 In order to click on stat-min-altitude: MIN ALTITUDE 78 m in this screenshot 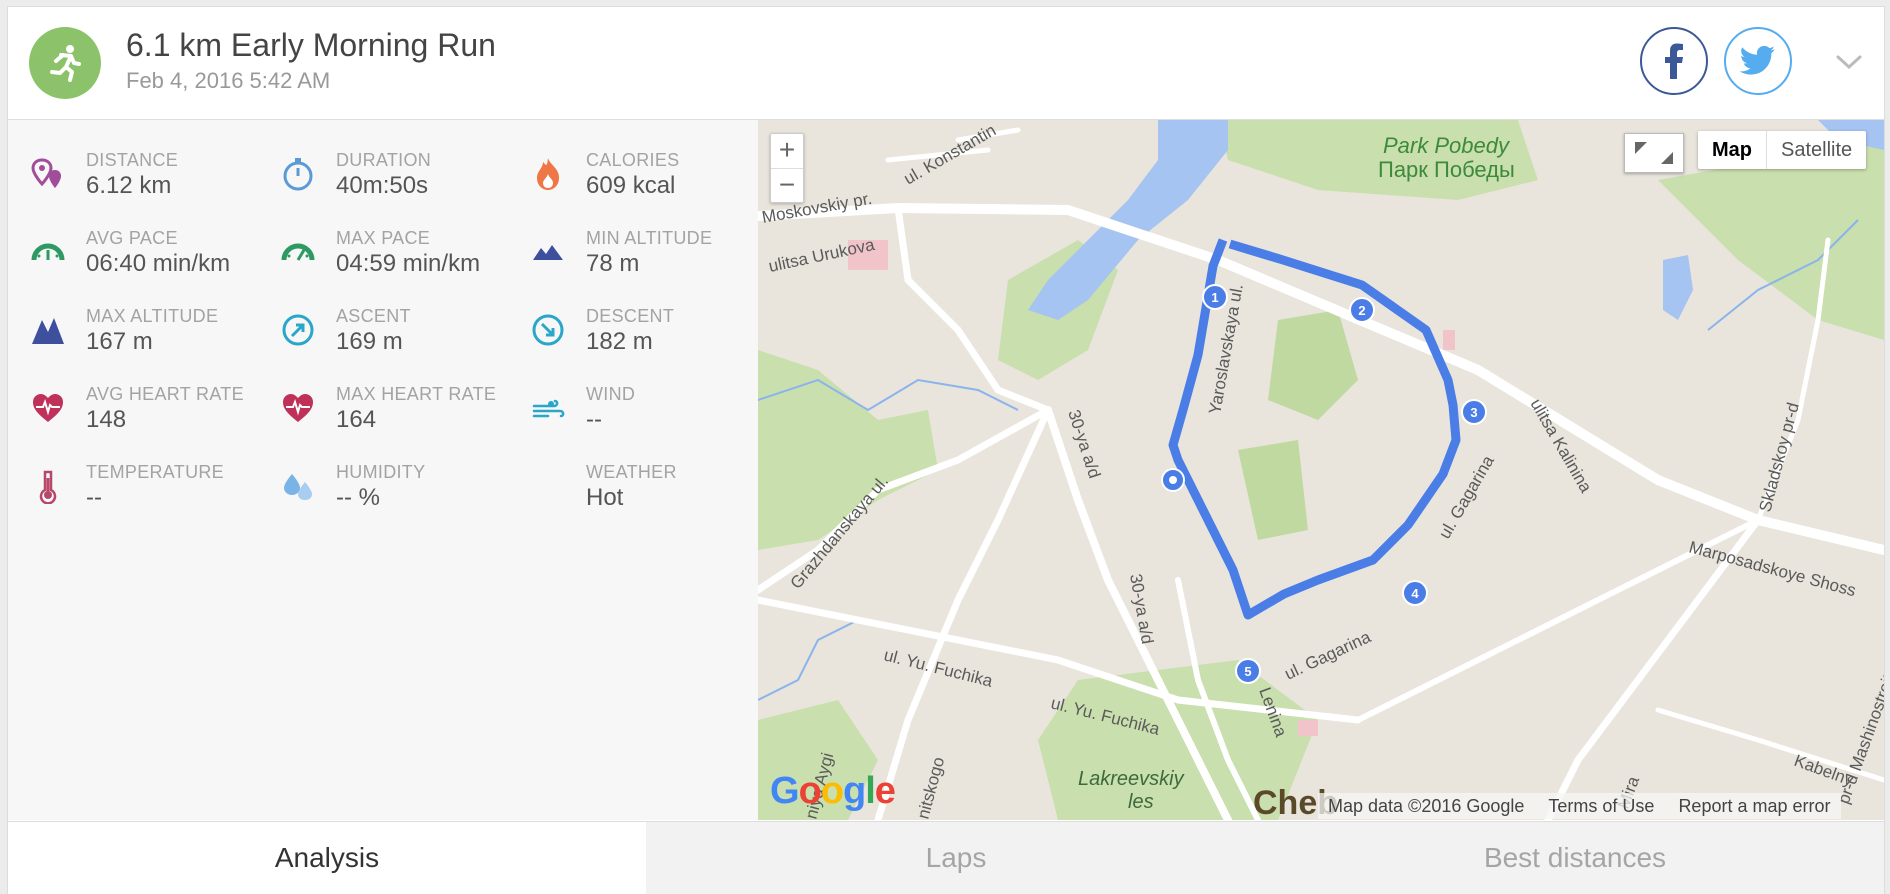, I will do `click(650, 258)`.